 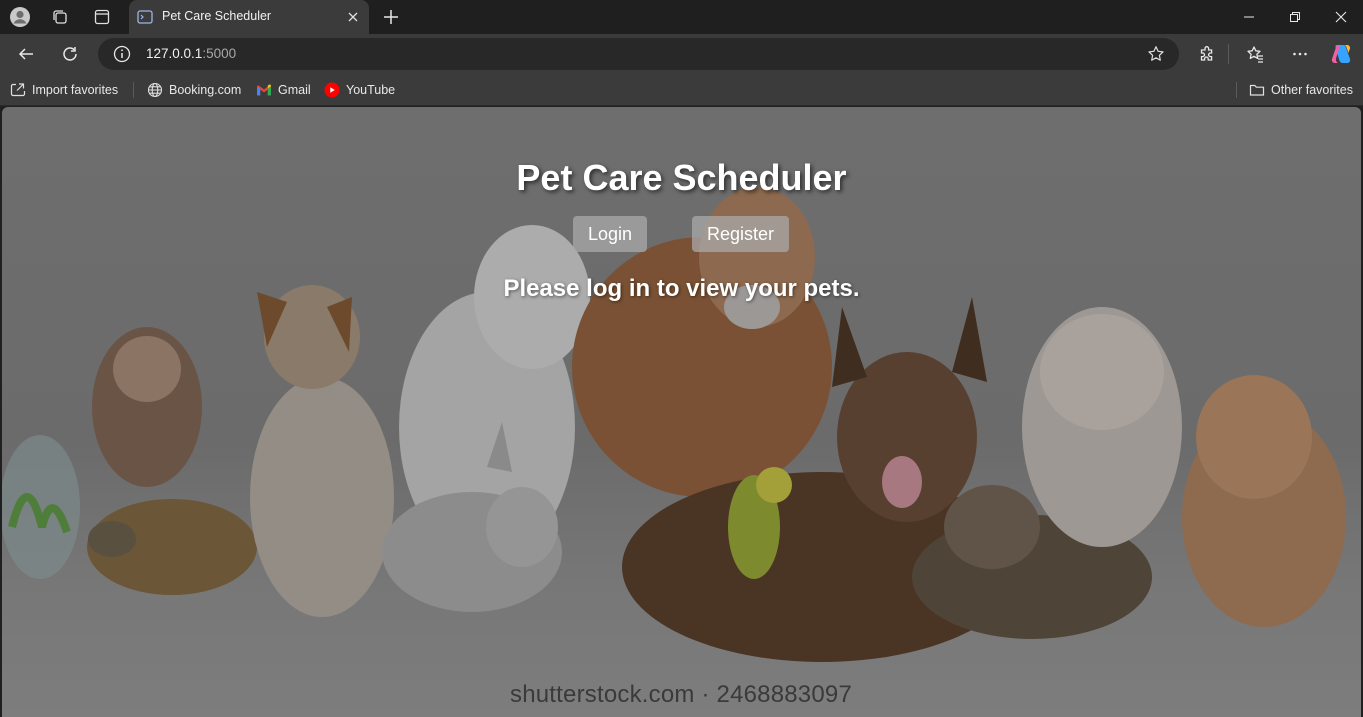 I want to click on folder-icon, so click(x=1257, y=90).